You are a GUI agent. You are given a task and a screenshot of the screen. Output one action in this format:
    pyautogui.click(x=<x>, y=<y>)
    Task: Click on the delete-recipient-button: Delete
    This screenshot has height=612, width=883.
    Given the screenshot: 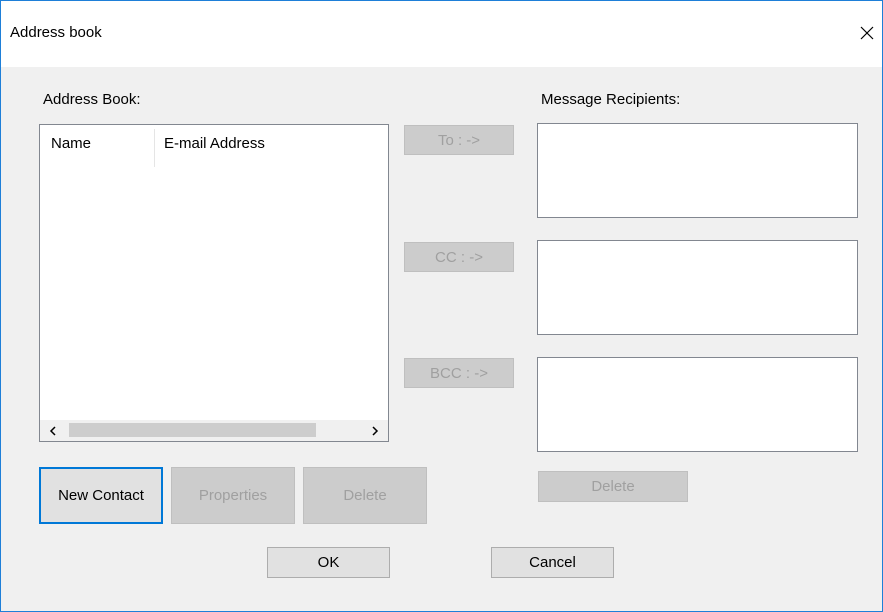 What is the action you would take?
    pyautogui.click(x=613, y=486)
    